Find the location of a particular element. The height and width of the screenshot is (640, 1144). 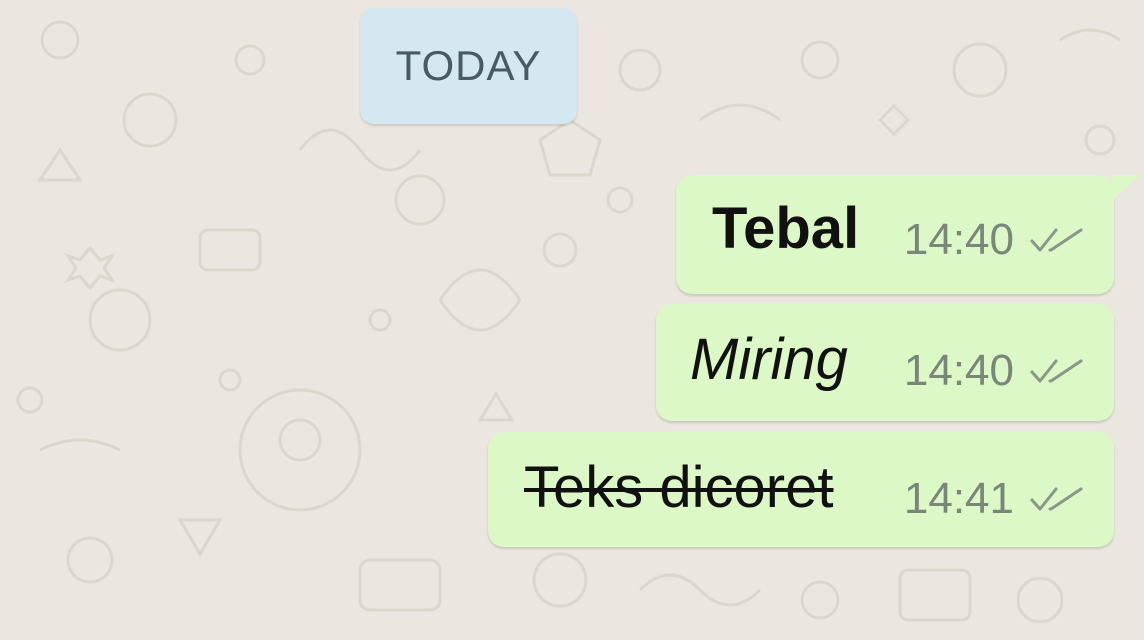

message-bubble-strikethrough: Teks dicoret 14:41 is located at coordinates (801, 489).